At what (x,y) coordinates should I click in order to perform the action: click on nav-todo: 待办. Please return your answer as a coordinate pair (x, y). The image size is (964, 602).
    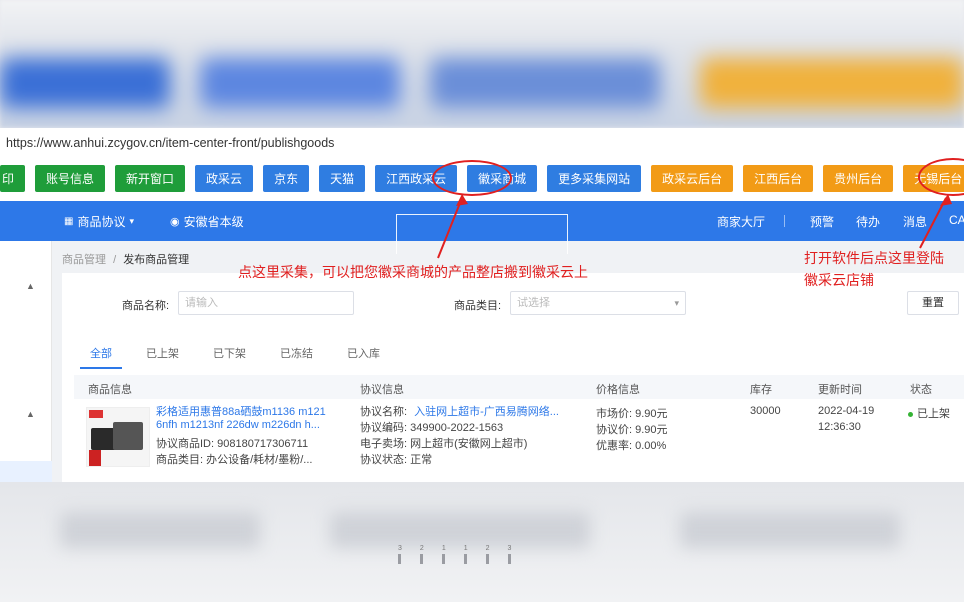
    Looking at the image, I should click on (868, 221).